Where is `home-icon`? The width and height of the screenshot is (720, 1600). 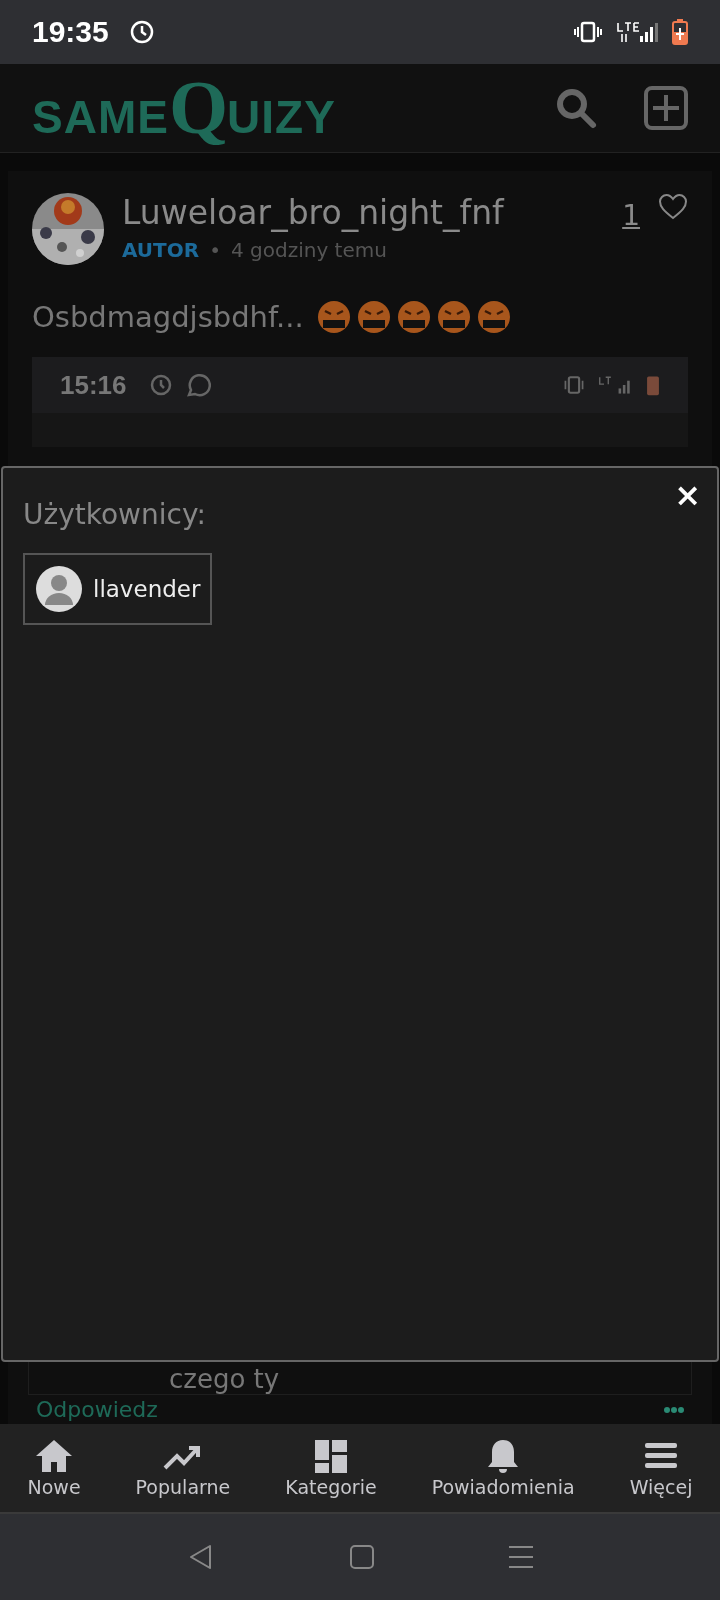
home-icon is located at coordinates (362, 1557).